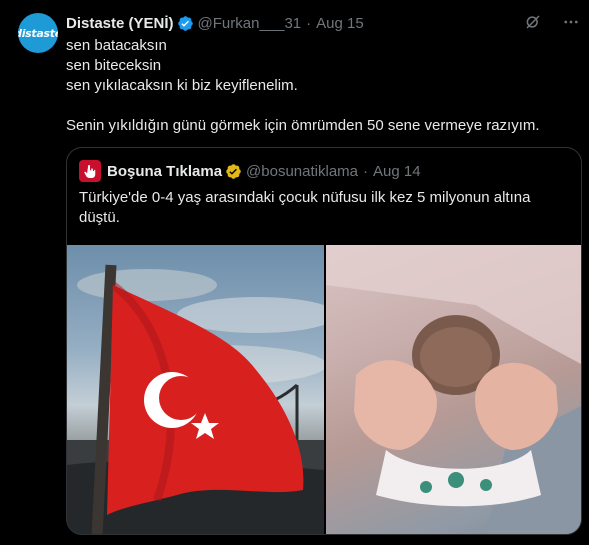 The width and height of the screenshot is (589, 545). Describe the element at coordinates (302, 171) in the screenshot. I see `quoted-author-handle: @bosunatiklama` at that location.